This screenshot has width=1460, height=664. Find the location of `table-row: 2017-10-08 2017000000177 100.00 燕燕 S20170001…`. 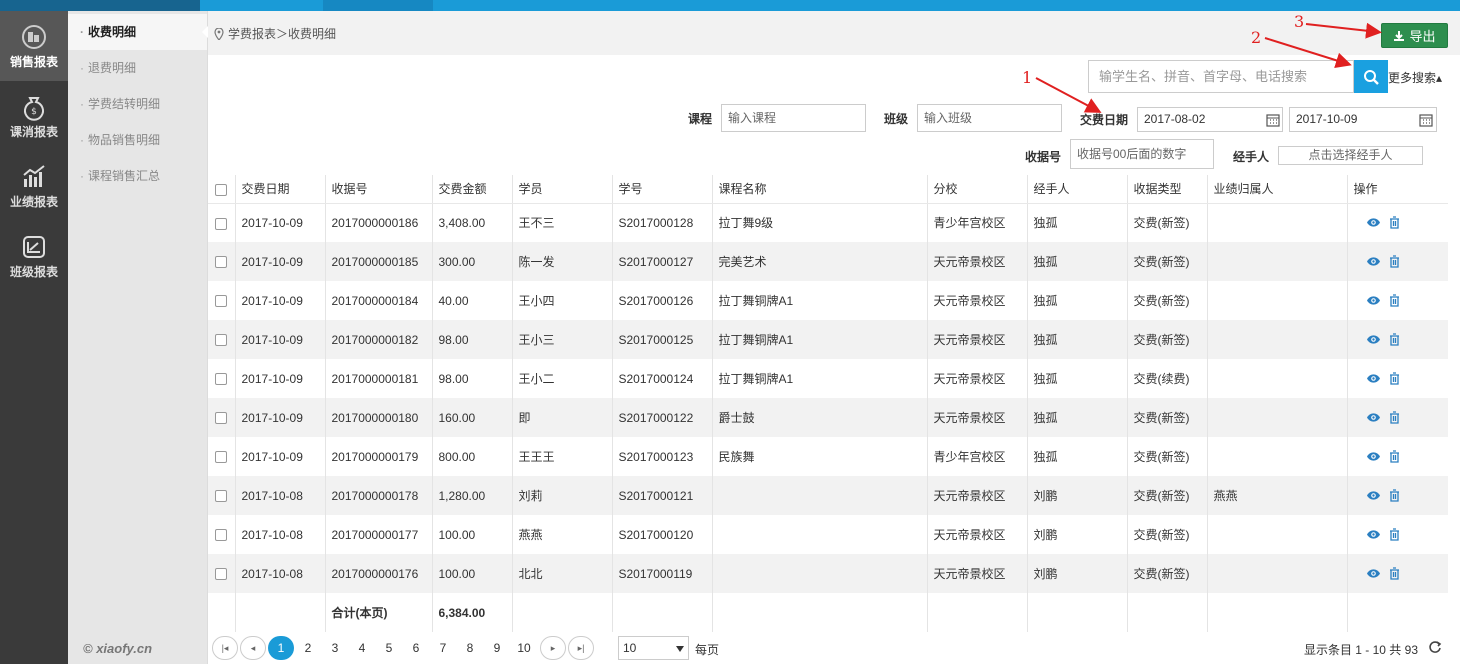

table-row: 2017-10-08 2017000000177 100.00 燕燕 S20170001… is located at coordinates (828, 534).